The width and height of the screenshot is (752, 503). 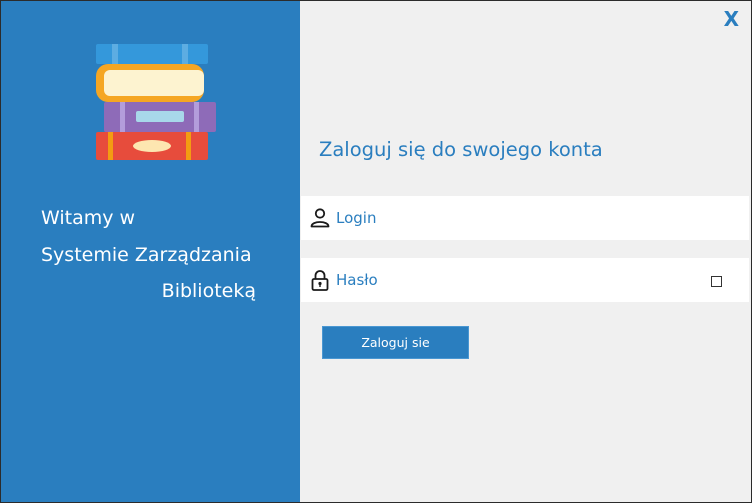 I want to click on login-heading: Zaloguj się do swojego konta, so click(x=461, y=149).